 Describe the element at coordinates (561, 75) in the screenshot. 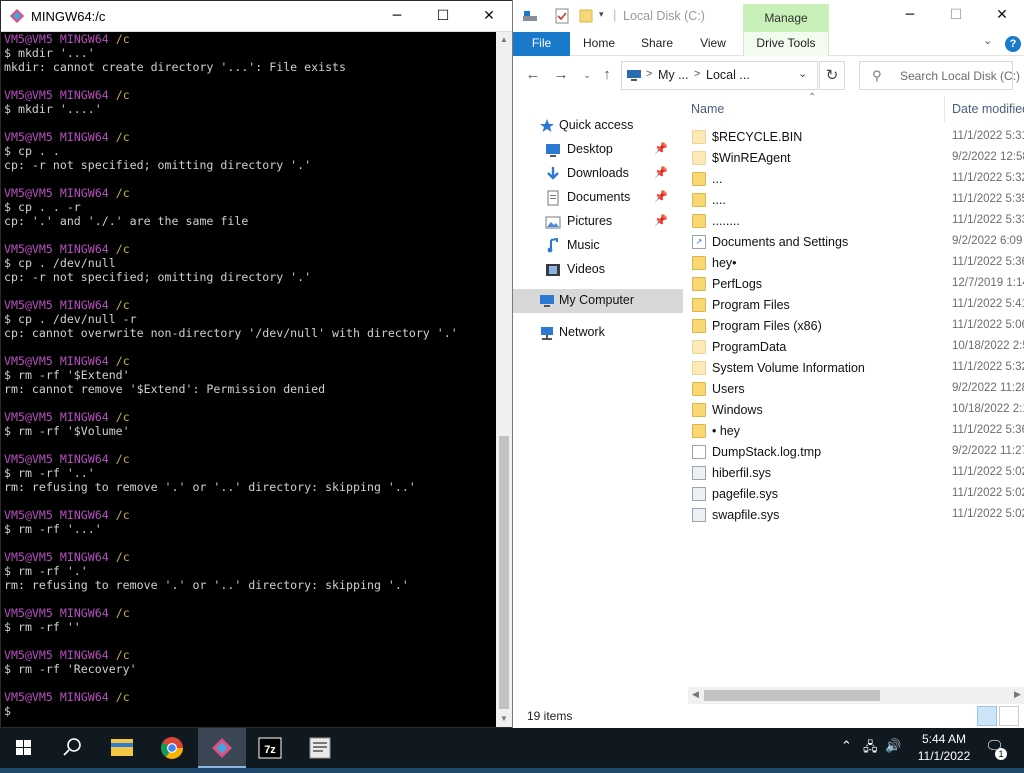

I see `forward-arrow-icon: →` at that location.